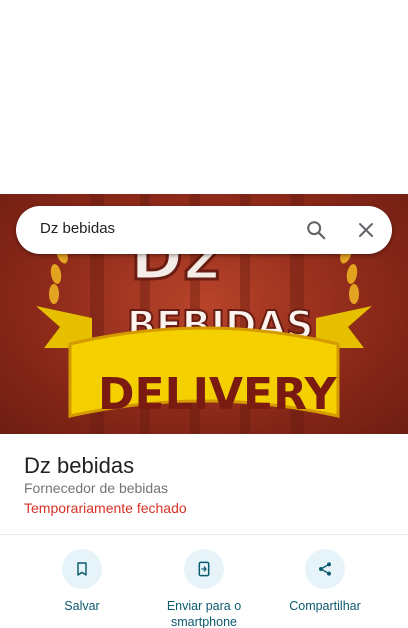 The height and width of the screenshot is (628, 408). What do you see at coordinates (218, 394) in the screenshot?
I see `logo-delivery-text: DELIVERY` at bounding box center [218, 394].